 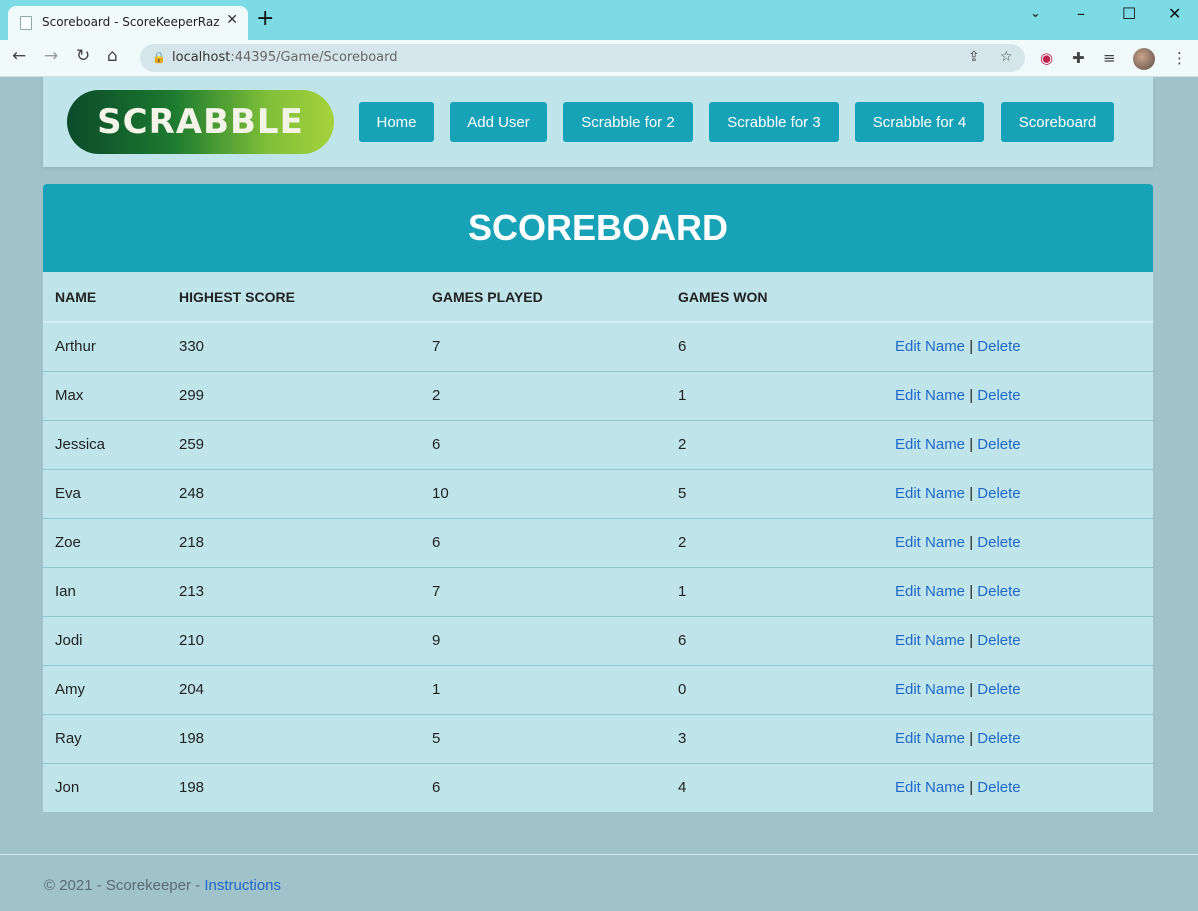 I want to click on scrabble-logo: SCRABBLE, so click(x=200, y=122).